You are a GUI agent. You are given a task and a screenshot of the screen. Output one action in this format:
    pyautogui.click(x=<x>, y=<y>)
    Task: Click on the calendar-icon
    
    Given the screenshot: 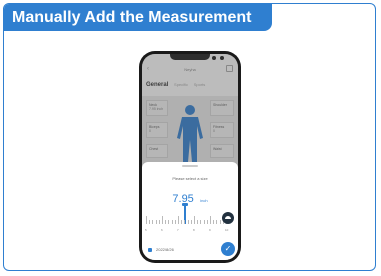 What is the action you would take?
    pyautogui.click(x=150, y=249)
    